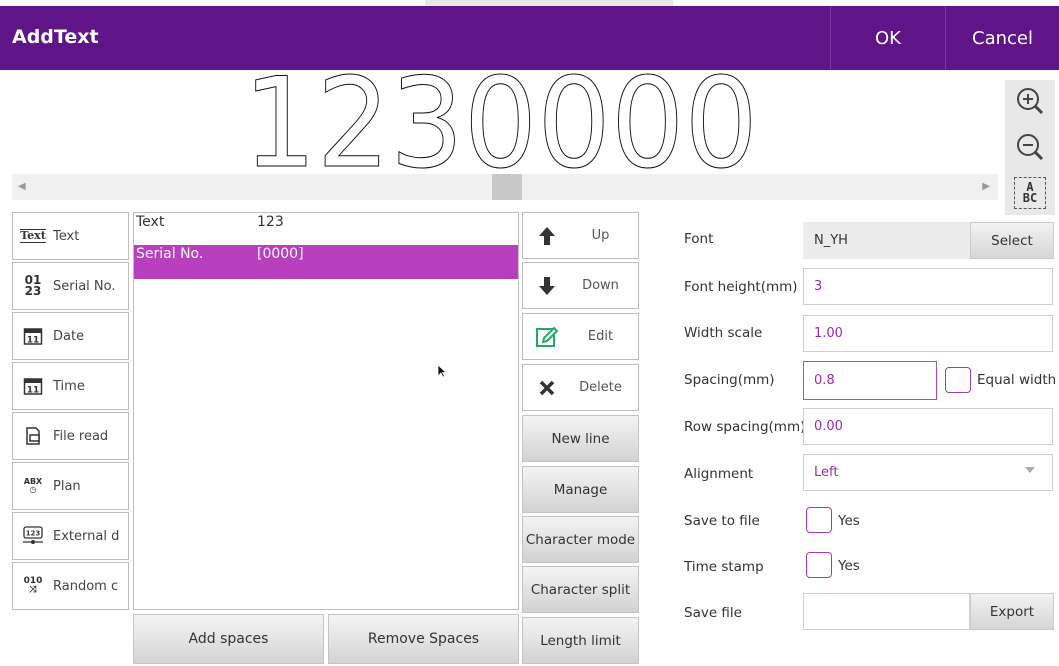 The height and width of the screenshot is (666, 1059). Describe the element at coordinates (713, 613) in the screenshot. I see `save-file-label: Save file` at that location.